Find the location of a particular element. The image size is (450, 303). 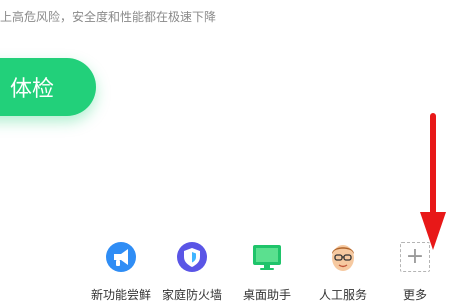

monitor-icon is located at coordinates (267, 257).